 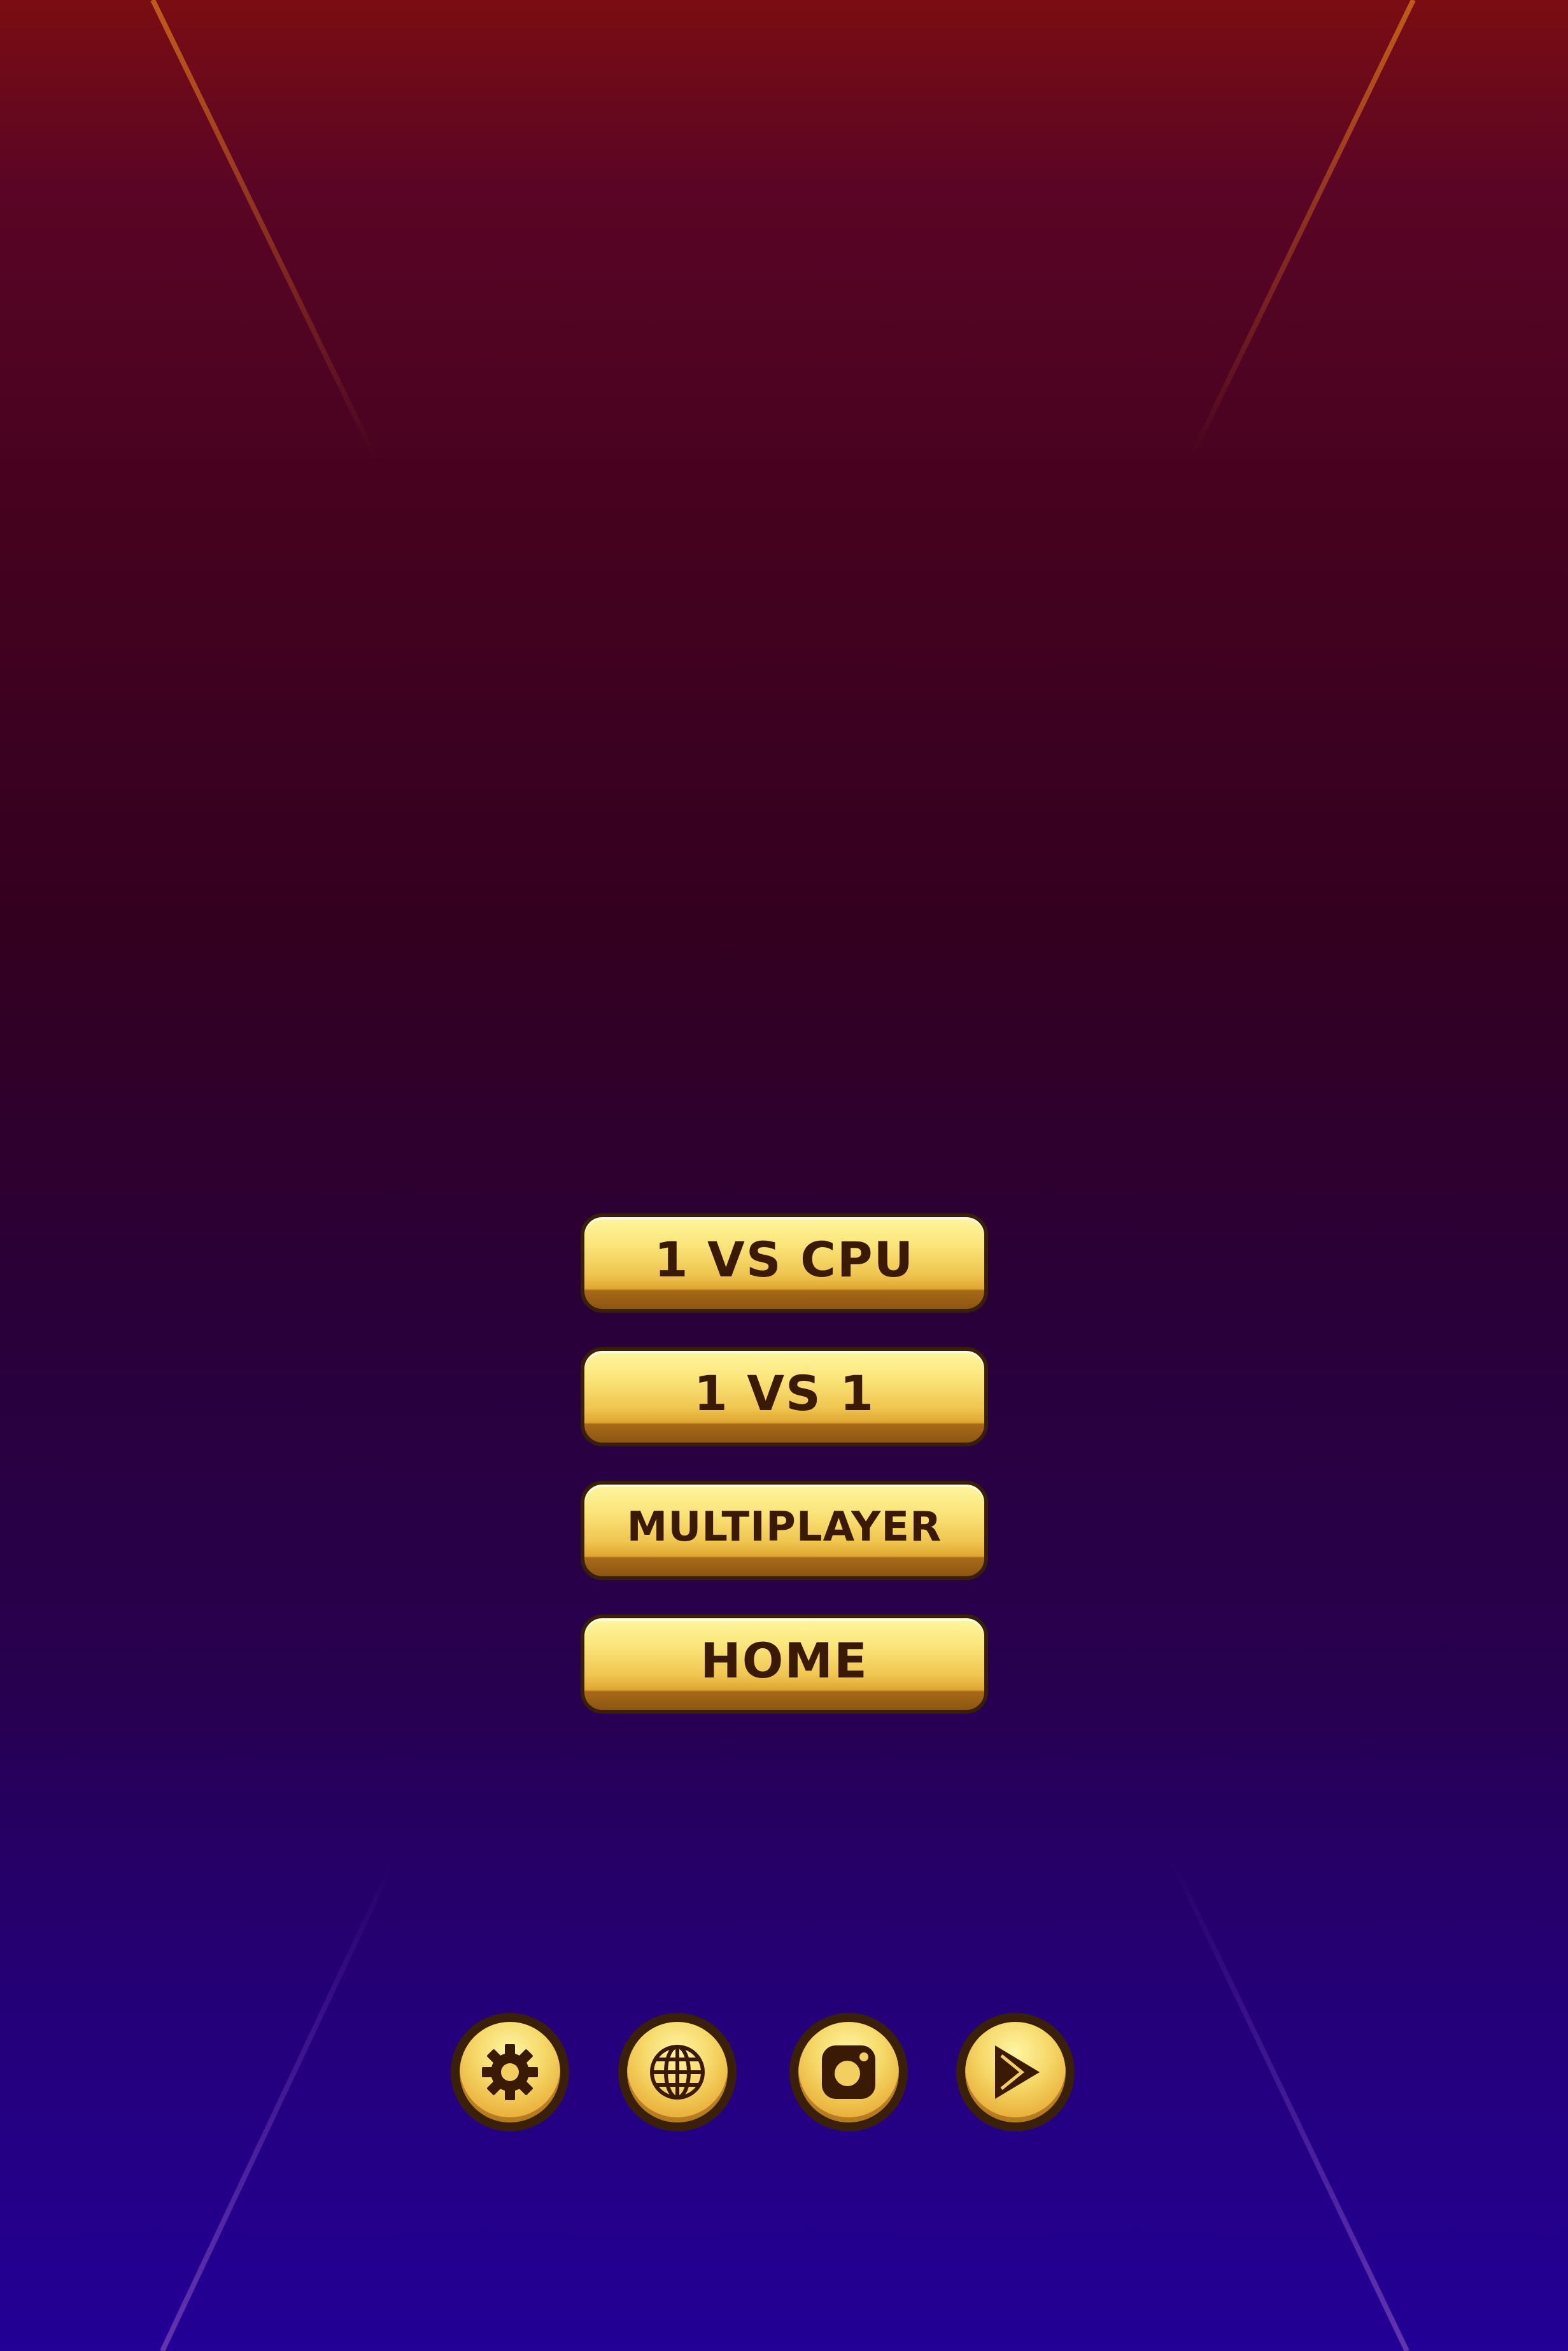 I want to click on home-label: HOME, so click(x=784, y=1660).